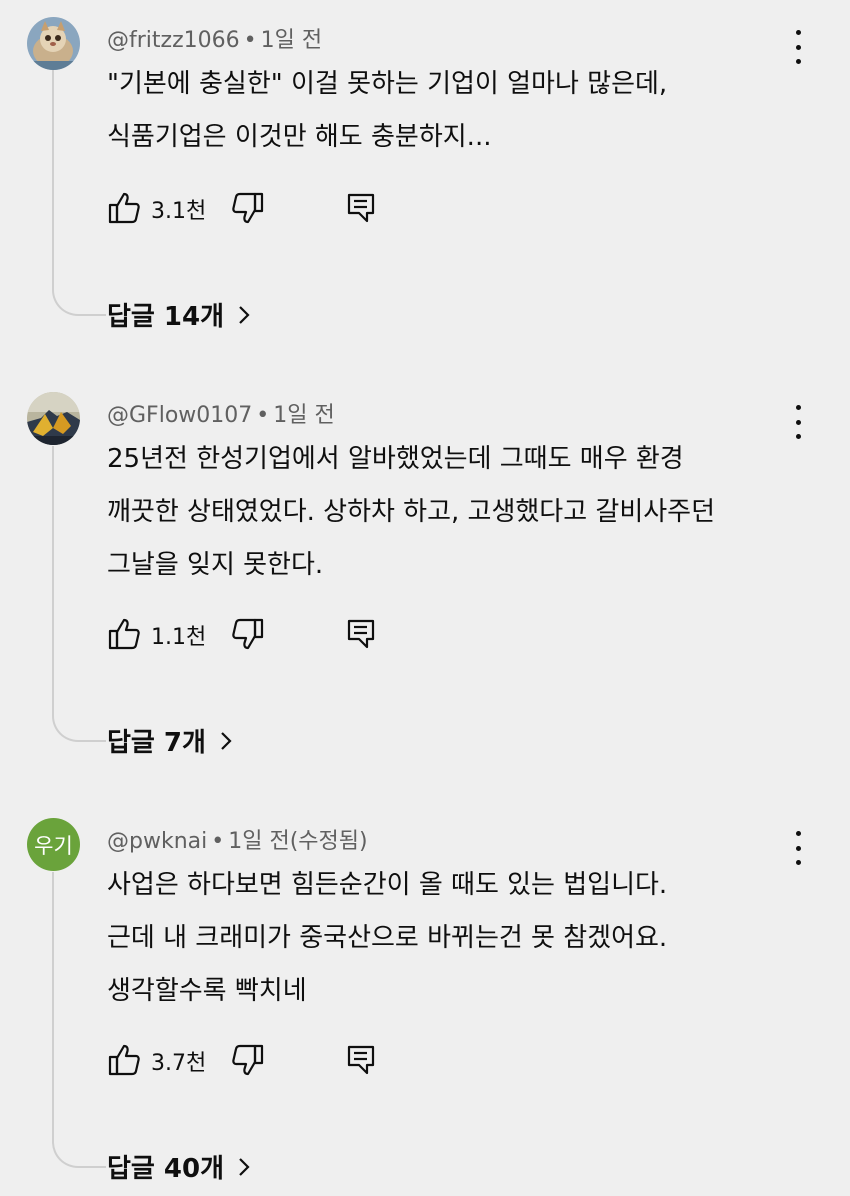  What do you see at coordinates (179, 1063) in the screenshot?
I see `like-count: 3.7천` at bounding box center [179, 1063].